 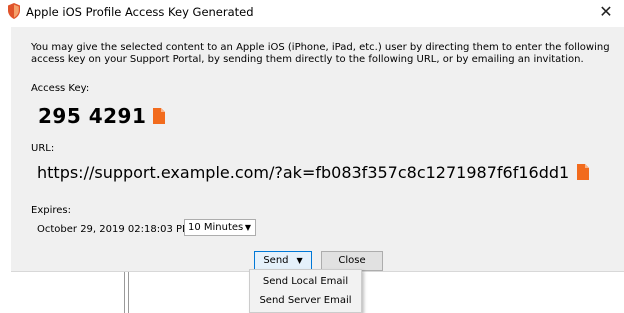 I want to click on send-button: Send ▼, so click(x=283, y=261).